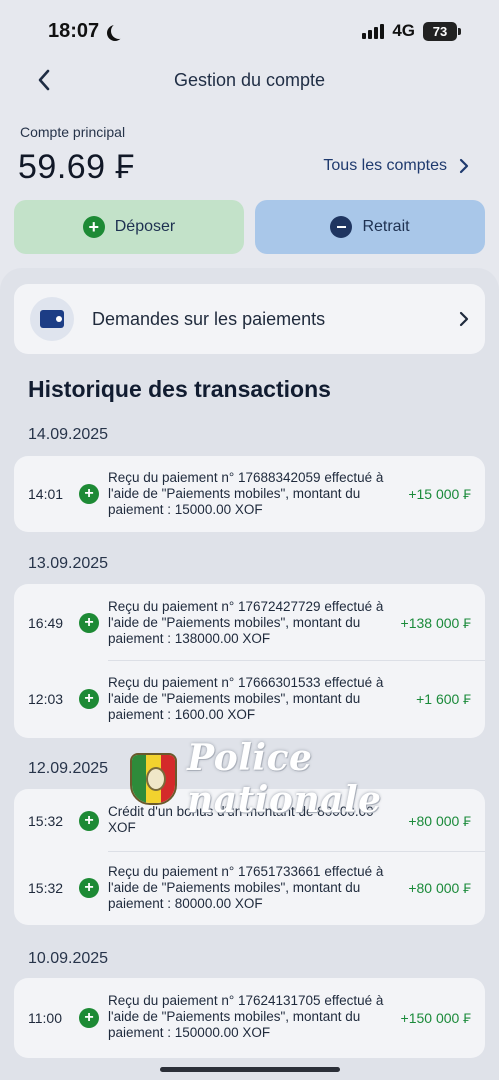  What do you see at coordinates (44, 80) in the screenshot?
I see `back-chevron-icon` at bounding box center [44, 80].